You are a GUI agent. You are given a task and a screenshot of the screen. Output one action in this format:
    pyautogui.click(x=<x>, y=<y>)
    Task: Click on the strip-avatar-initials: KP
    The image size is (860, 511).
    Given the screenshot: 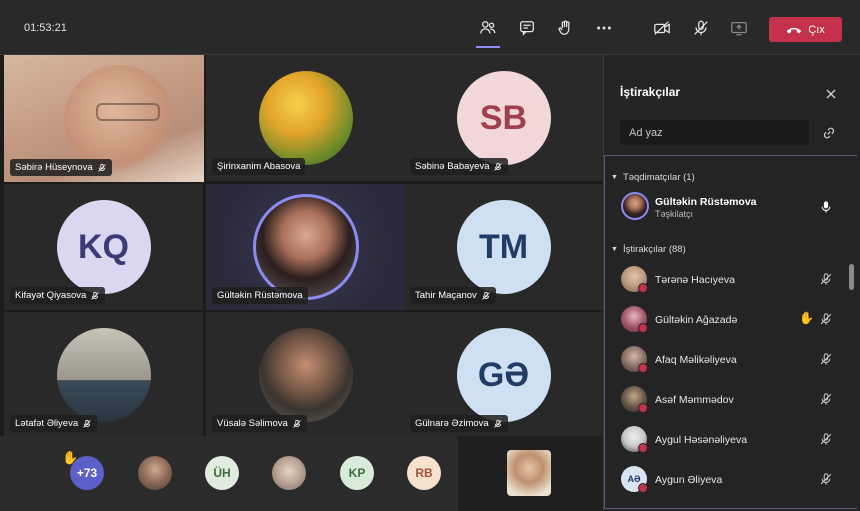 What is the action you would take?
    pyautogui.click(x=357, y=473)
    